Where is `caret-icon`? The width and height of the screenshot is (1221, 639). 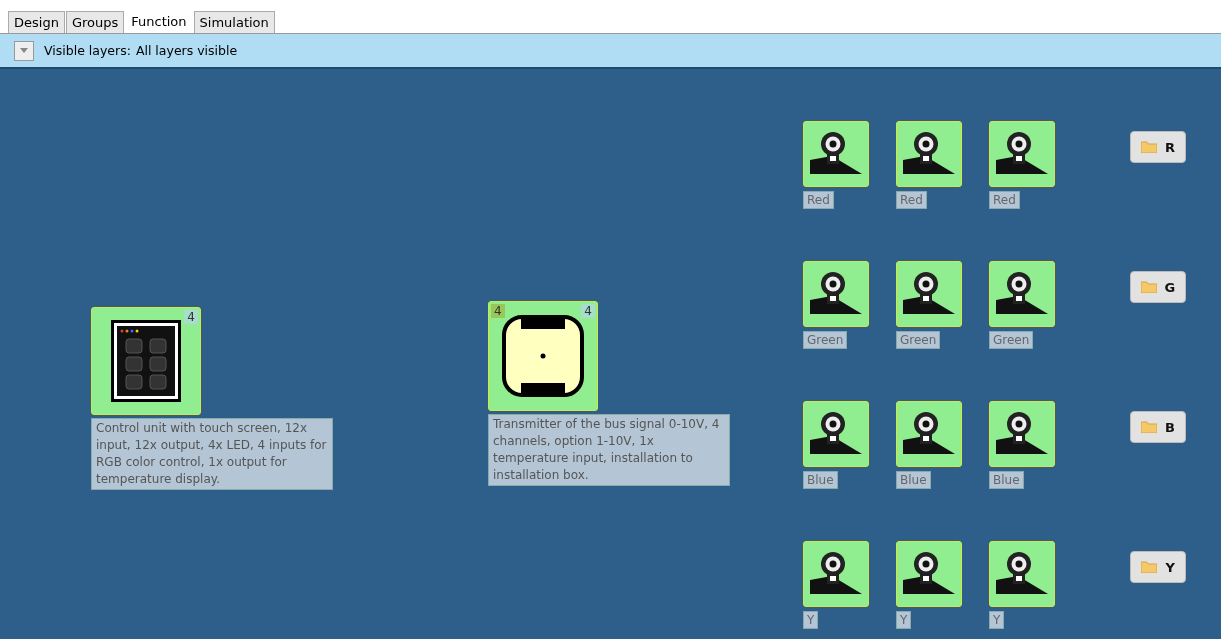
caret-icon is located at coordinates (24, 50).